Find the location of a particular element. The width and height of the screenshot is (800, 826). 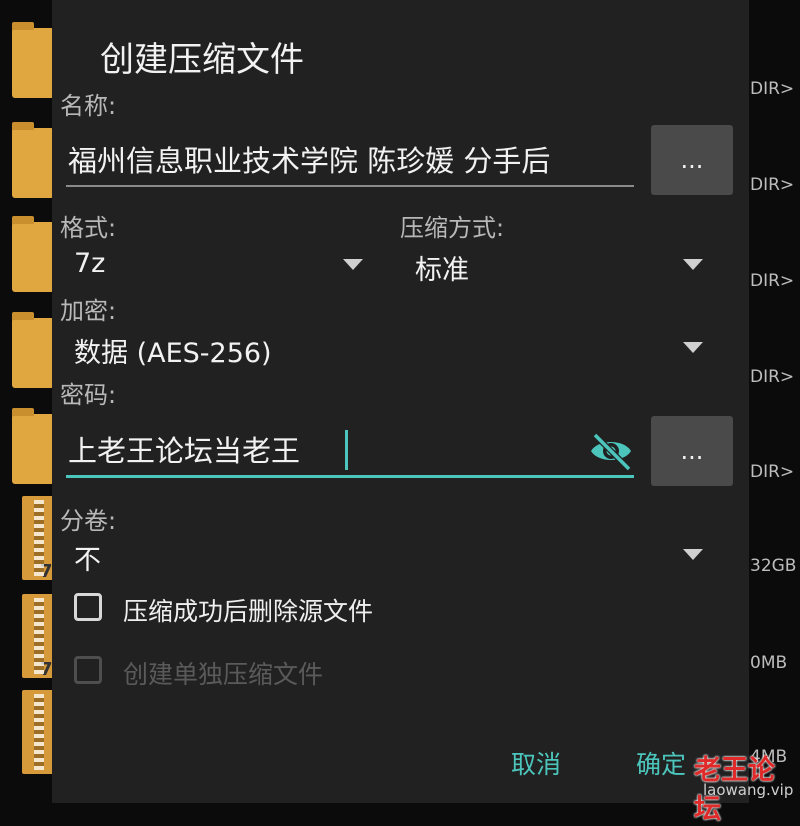

ok-button: 确定 is located at coordinates (661, 763).